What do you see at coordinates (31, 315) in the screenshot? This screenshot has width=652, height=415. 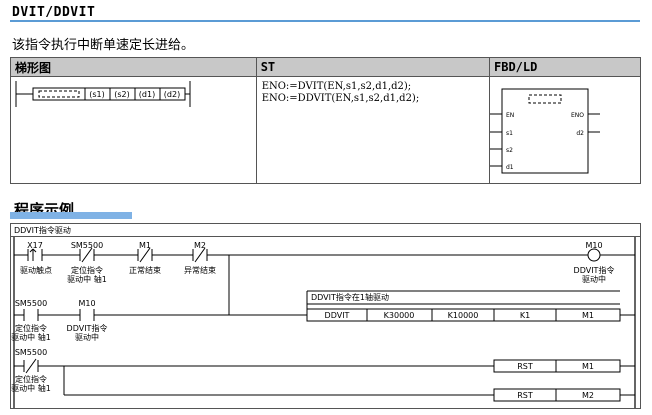 I see `contact-sm5500-no` at bounding box center [31, 315].